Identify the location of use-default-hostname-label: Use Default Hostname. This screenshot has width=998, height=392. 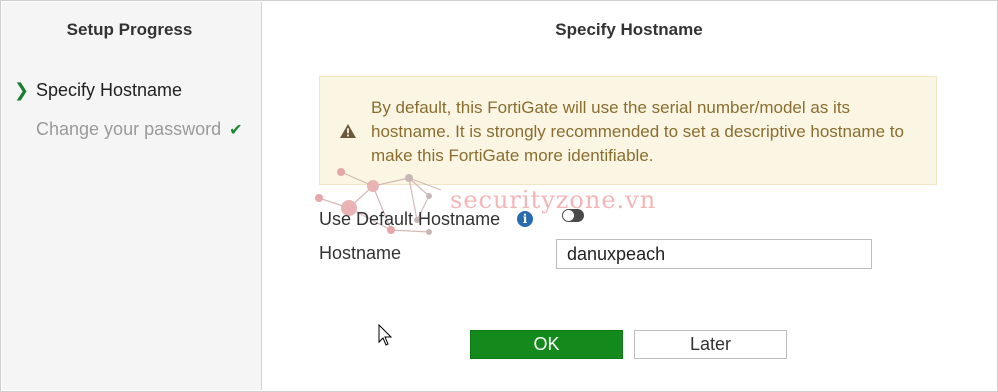
(410, 219).